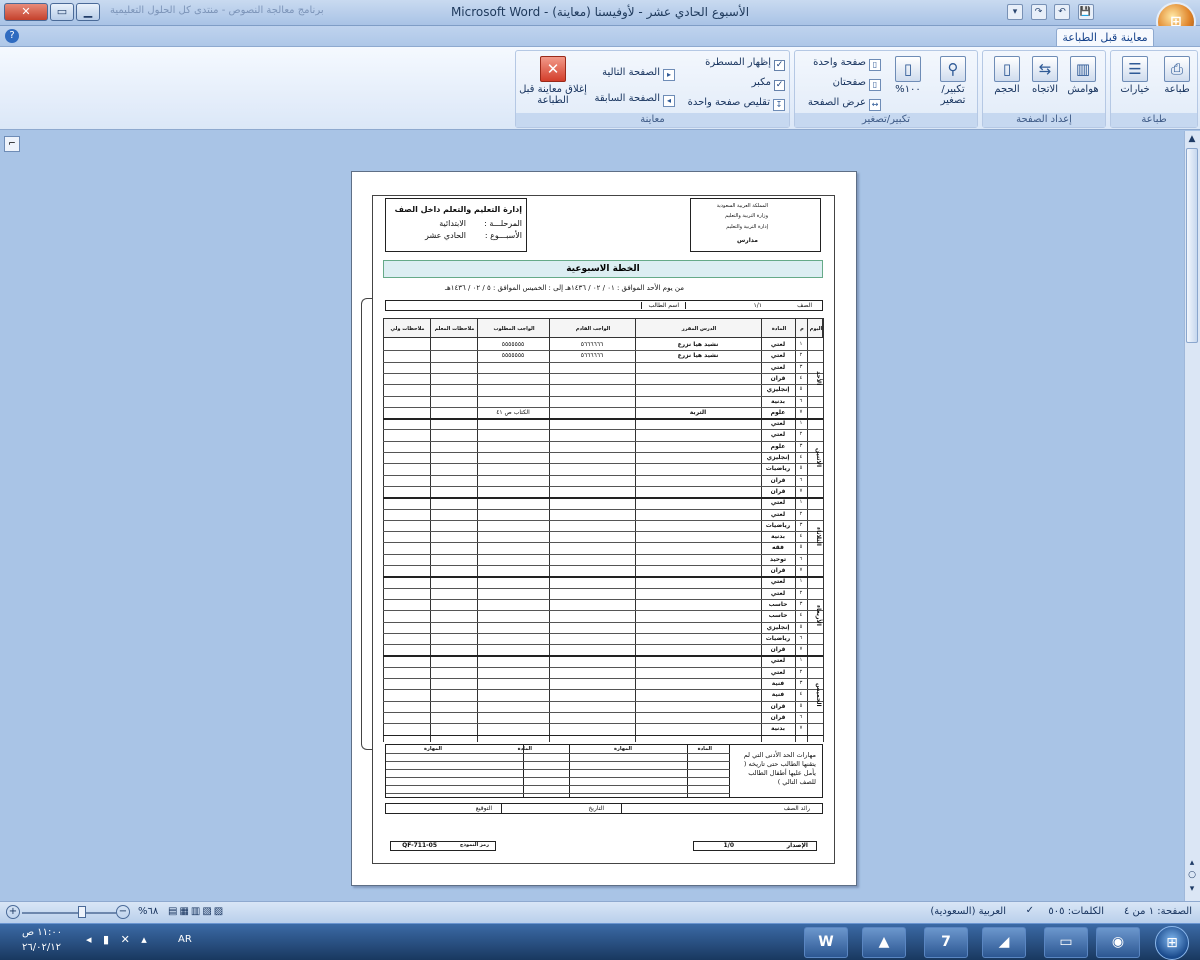  I want to click on one-page-button: ▯صفحة واحدة, so click(847, 63).